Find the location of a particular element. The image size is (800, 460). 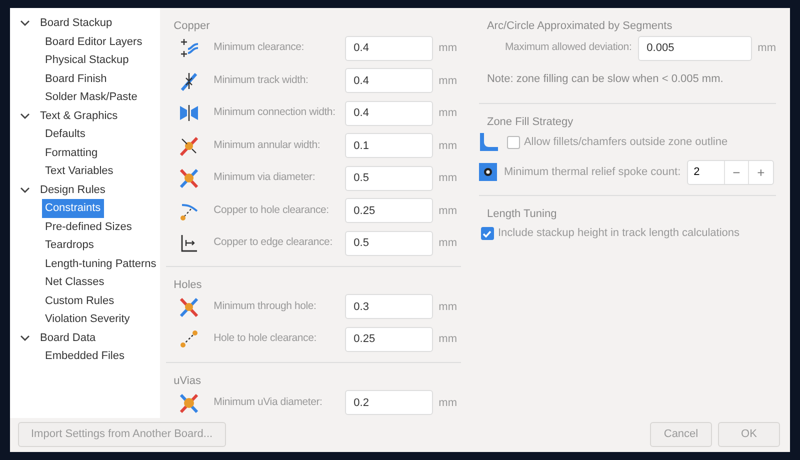

note-text: Note: zone filling can be slow when < 0.005 mm. is located at coordinates (605, 79).